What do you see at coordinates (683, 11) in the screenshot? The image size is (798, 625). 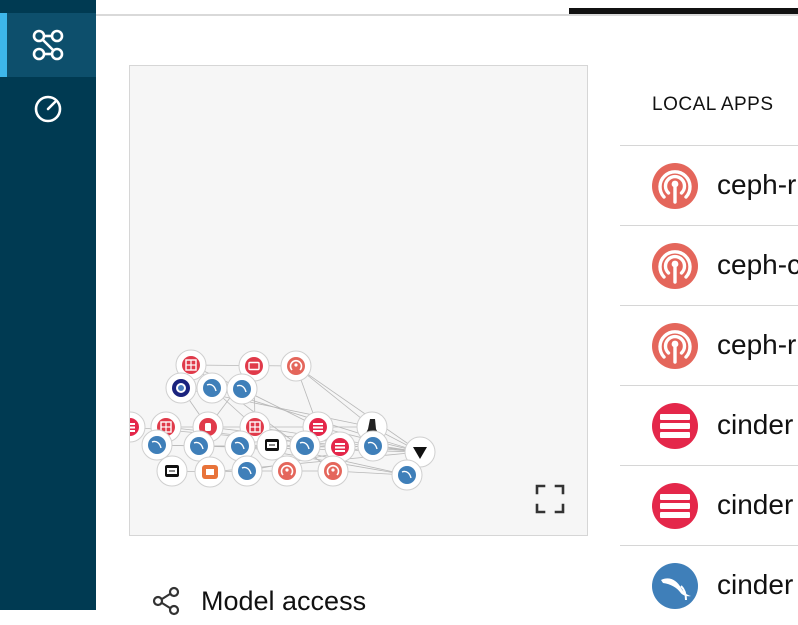 I see `header-tab-underline` at bounding box center [683, 11].